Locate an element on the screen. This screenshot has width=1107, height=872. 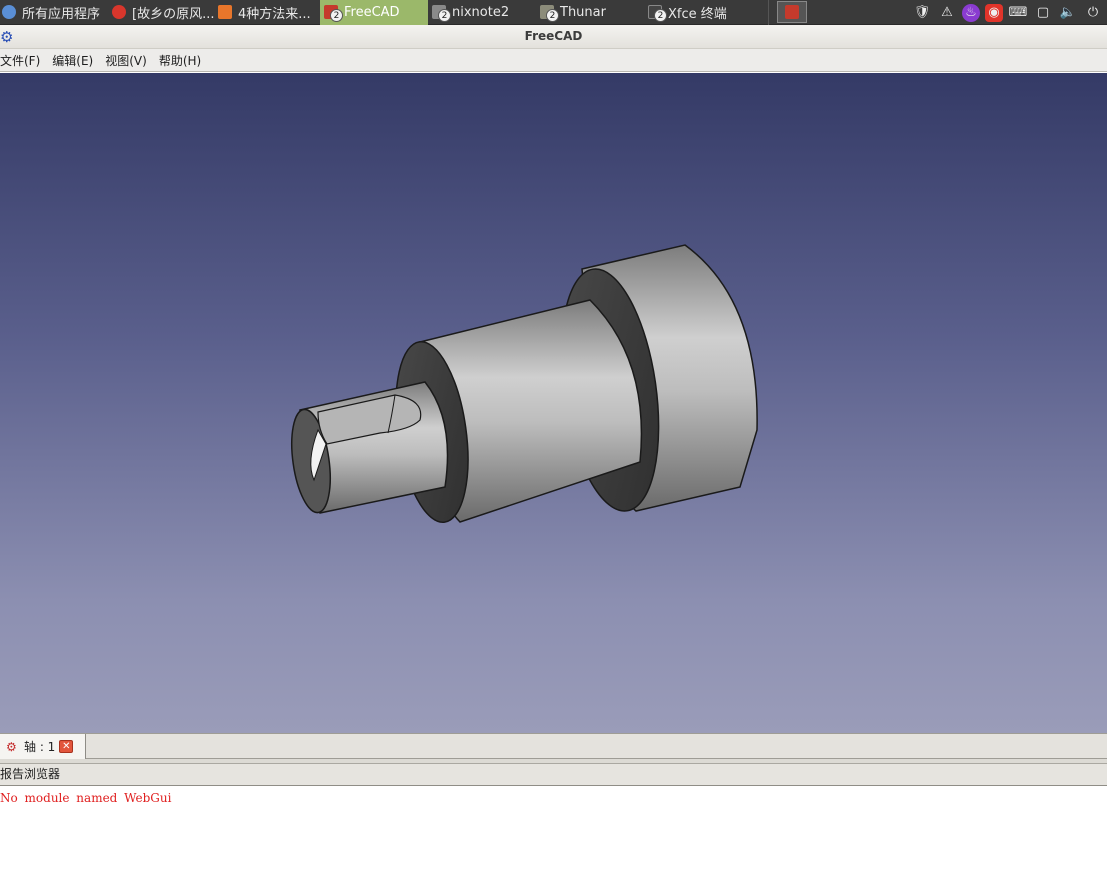
warning-icon: ⚠ is located at coordinates (947, 13).